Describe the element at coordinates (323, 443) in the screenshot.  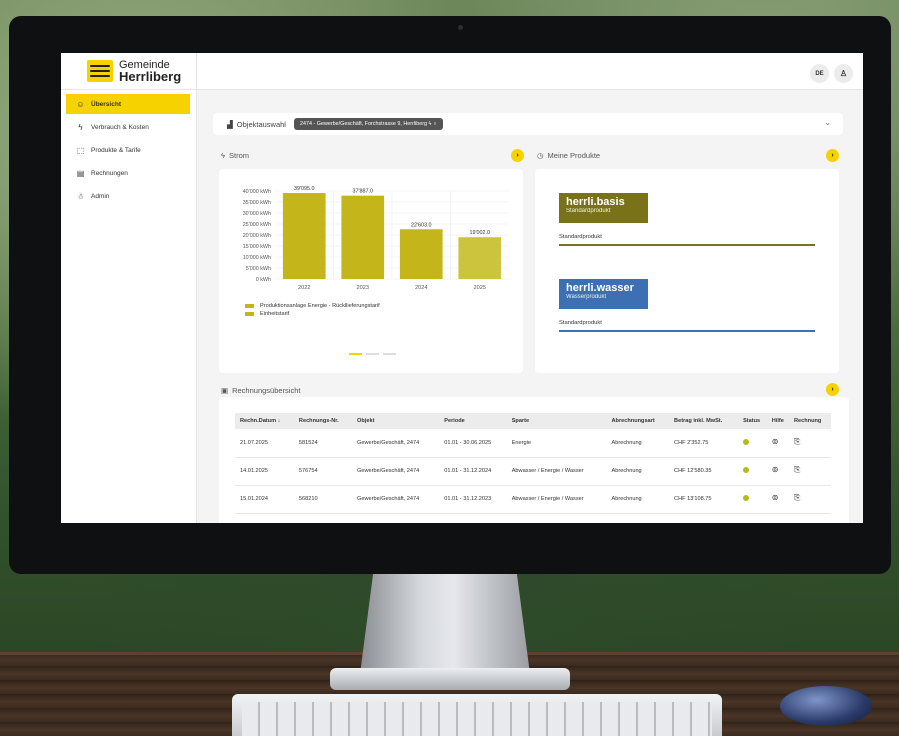
I see `table-cell: 581524` at that location.